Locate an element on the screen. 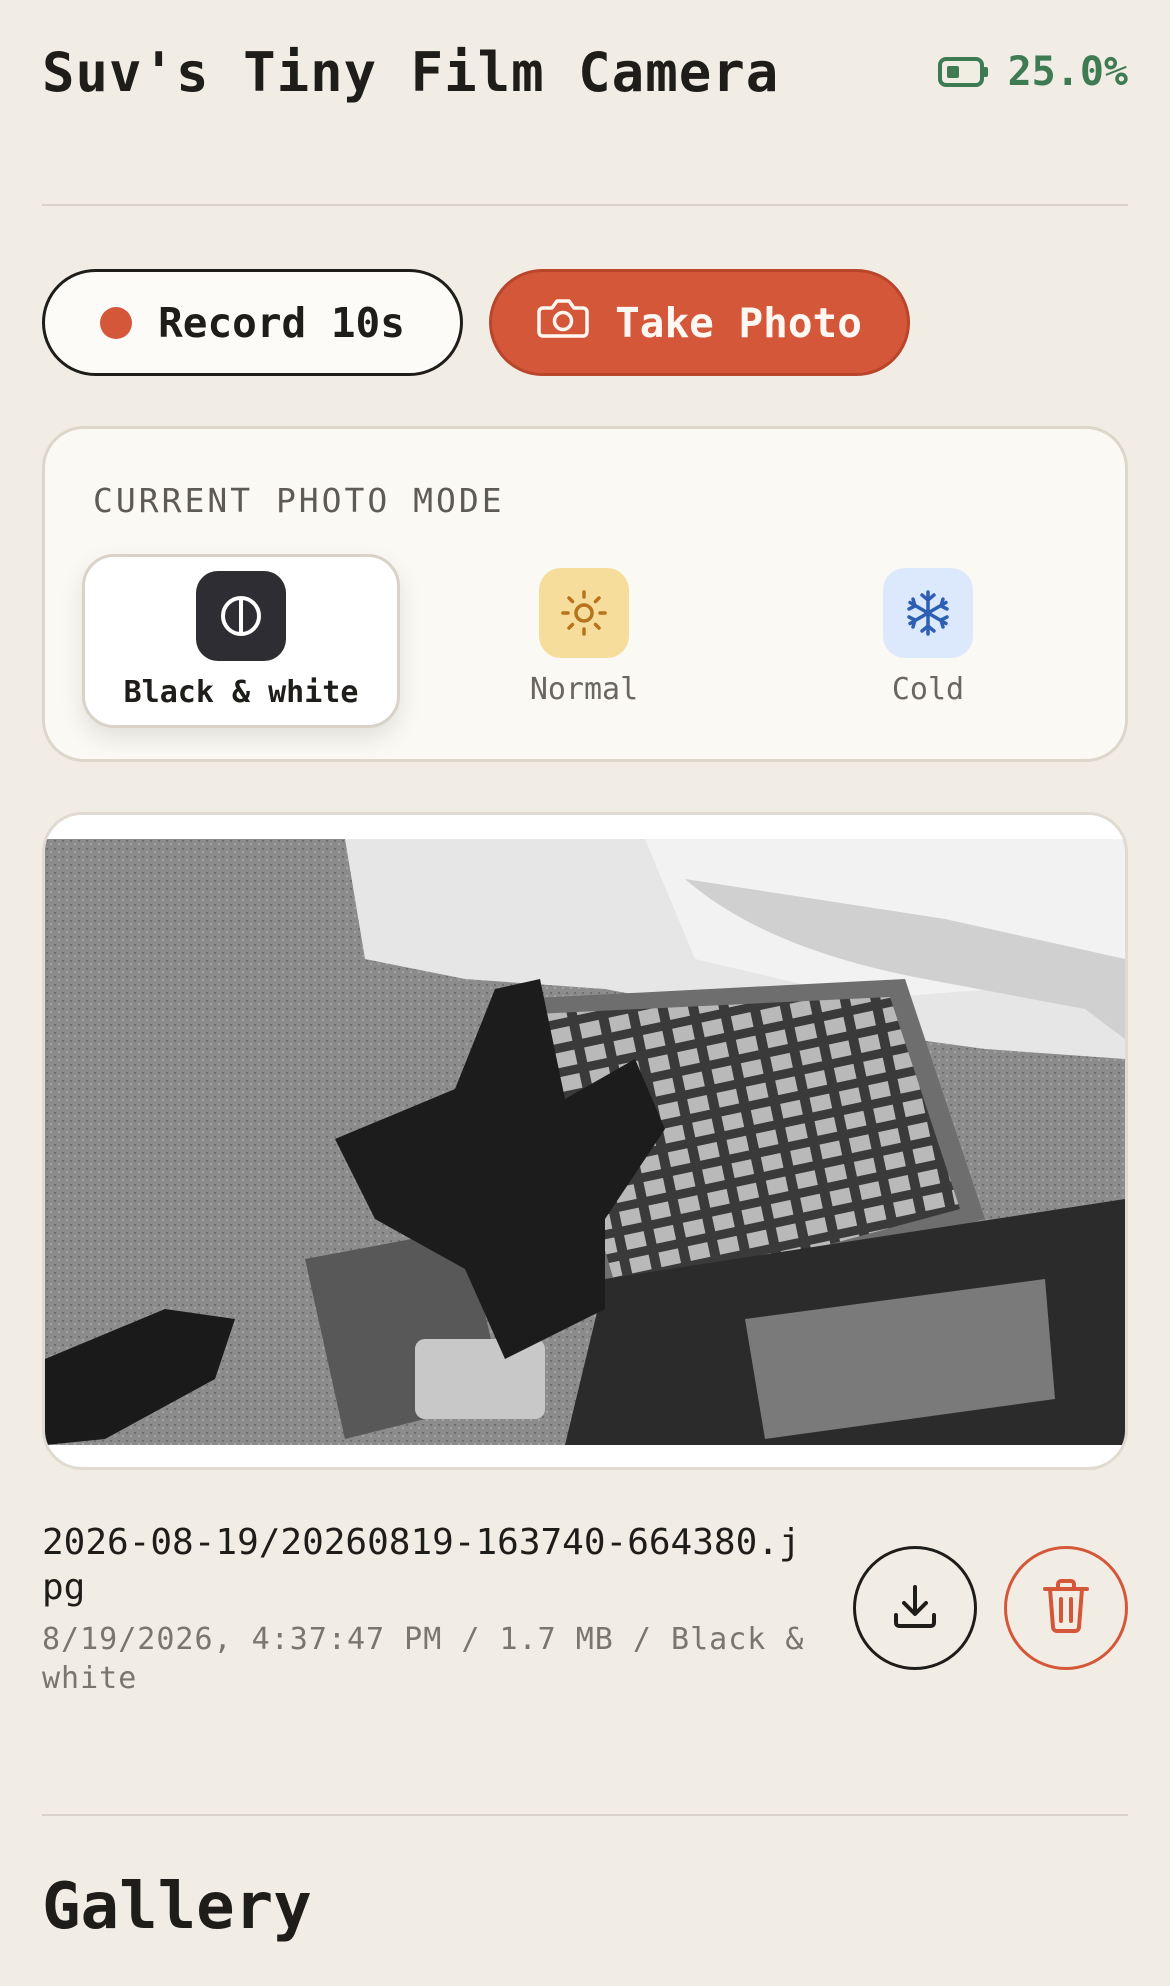 Image resolution: width=1170 pixels, height=1986 pixels. record-button: Record 10s is located at coordinates (252, 322).